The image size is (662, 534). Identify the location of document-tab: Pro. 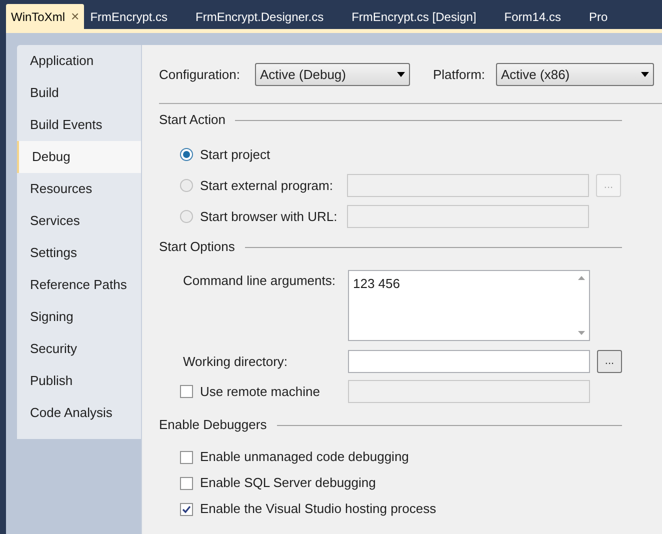
(598, 16).